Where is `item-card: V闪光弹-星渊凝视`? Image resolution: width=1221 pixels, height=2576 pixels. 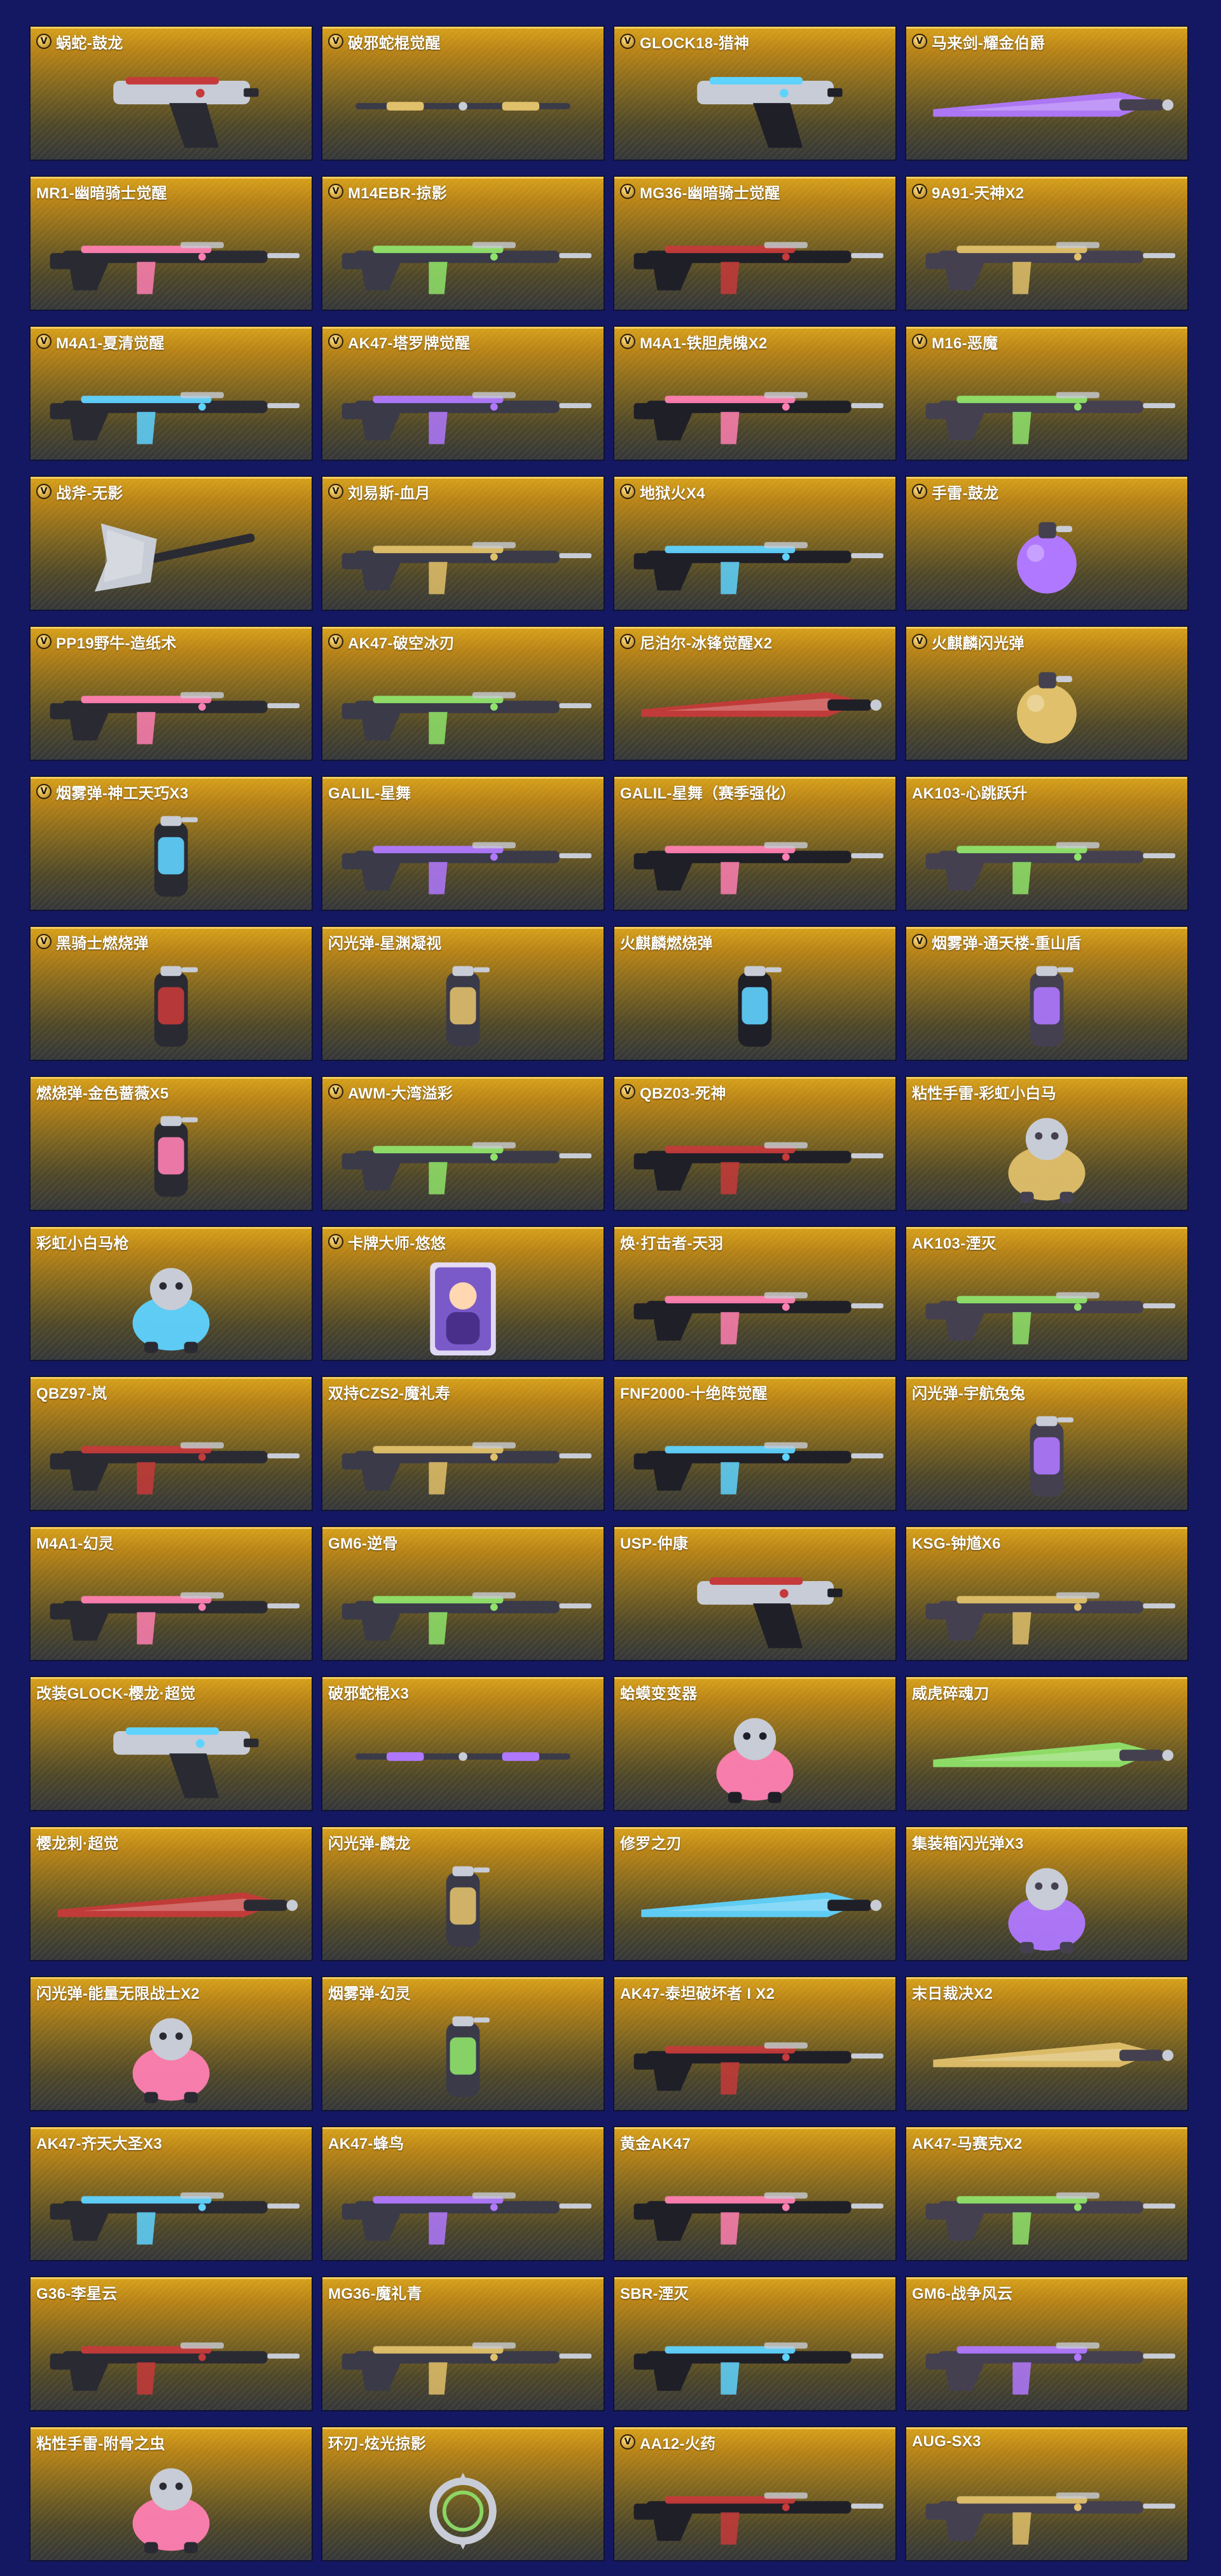
item-card: V闪光弹-星渊凝视 is located at coordinates (463, 993).